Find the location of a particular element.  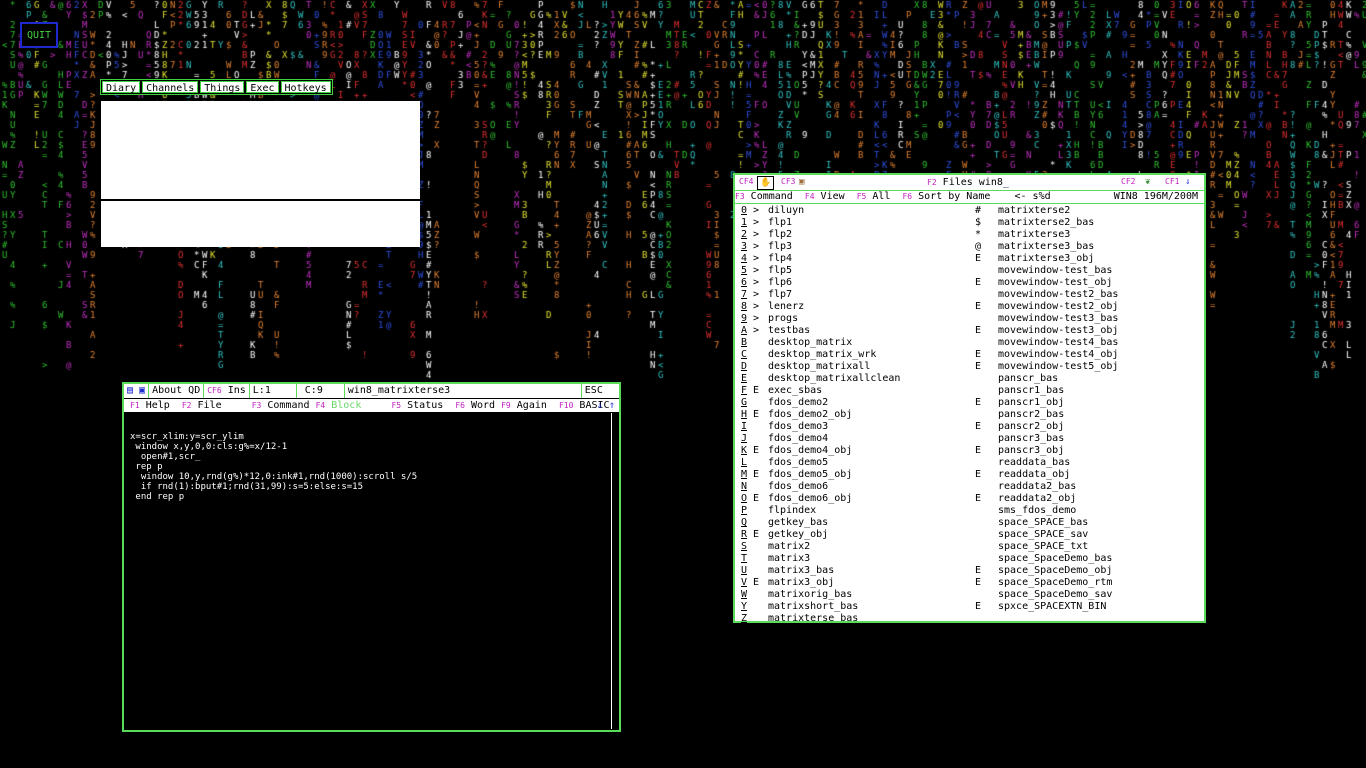

menu-view: F4 View is located at coordinates (825, 196).